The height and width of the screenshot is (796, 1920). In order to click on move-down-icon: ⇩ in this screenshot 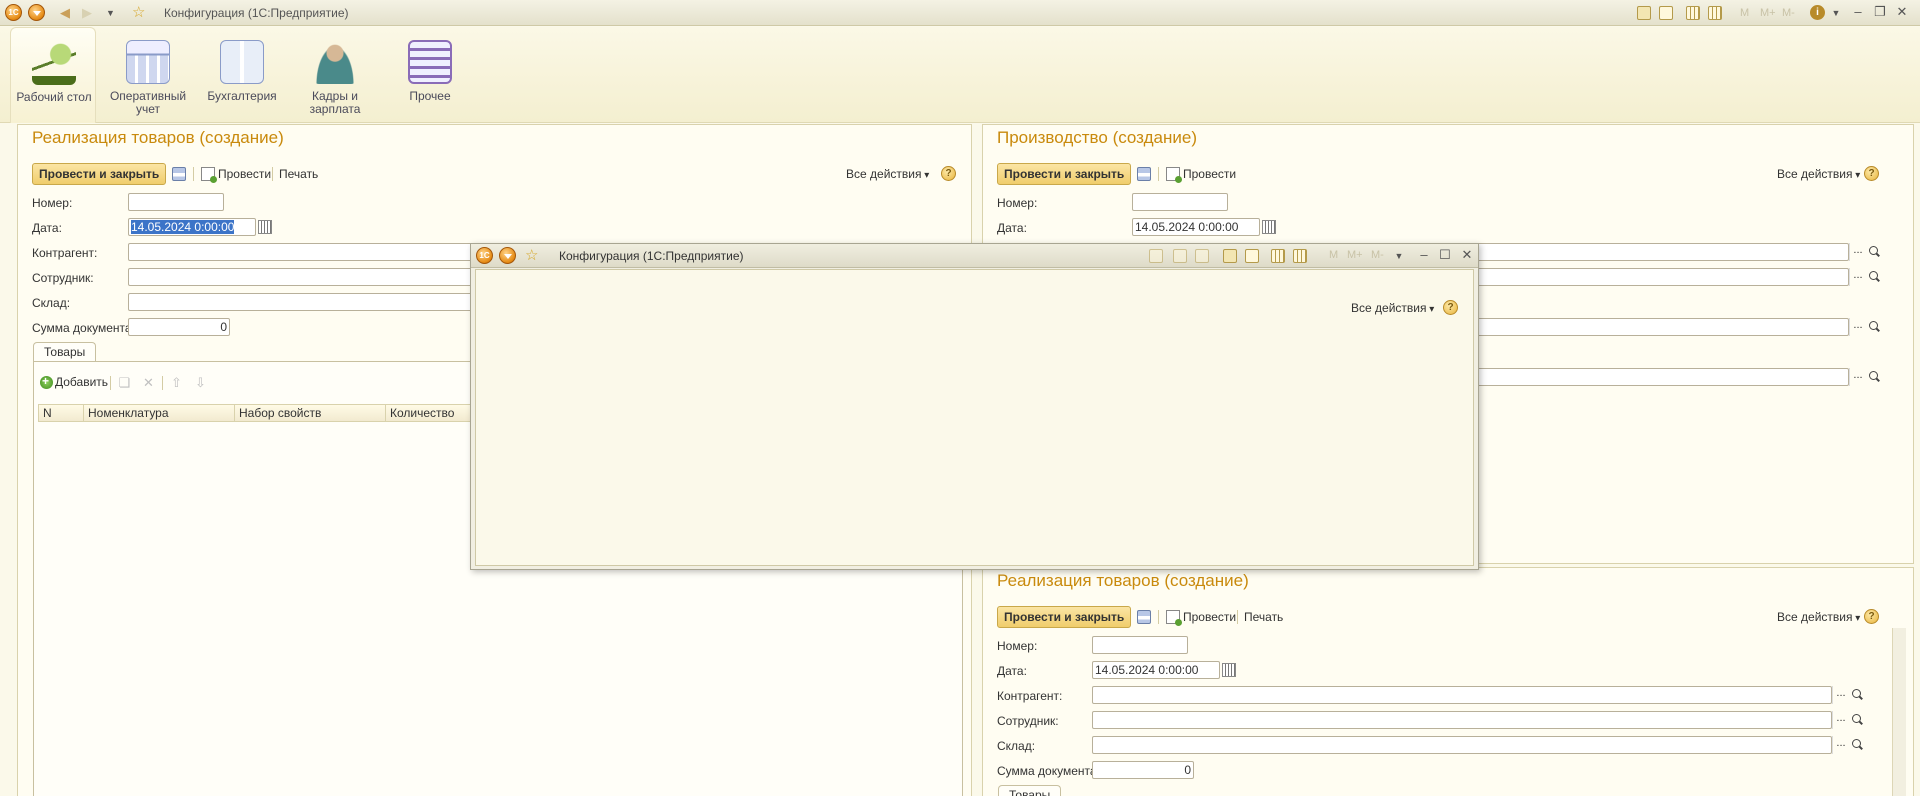, I will do `click(200, 382)`.